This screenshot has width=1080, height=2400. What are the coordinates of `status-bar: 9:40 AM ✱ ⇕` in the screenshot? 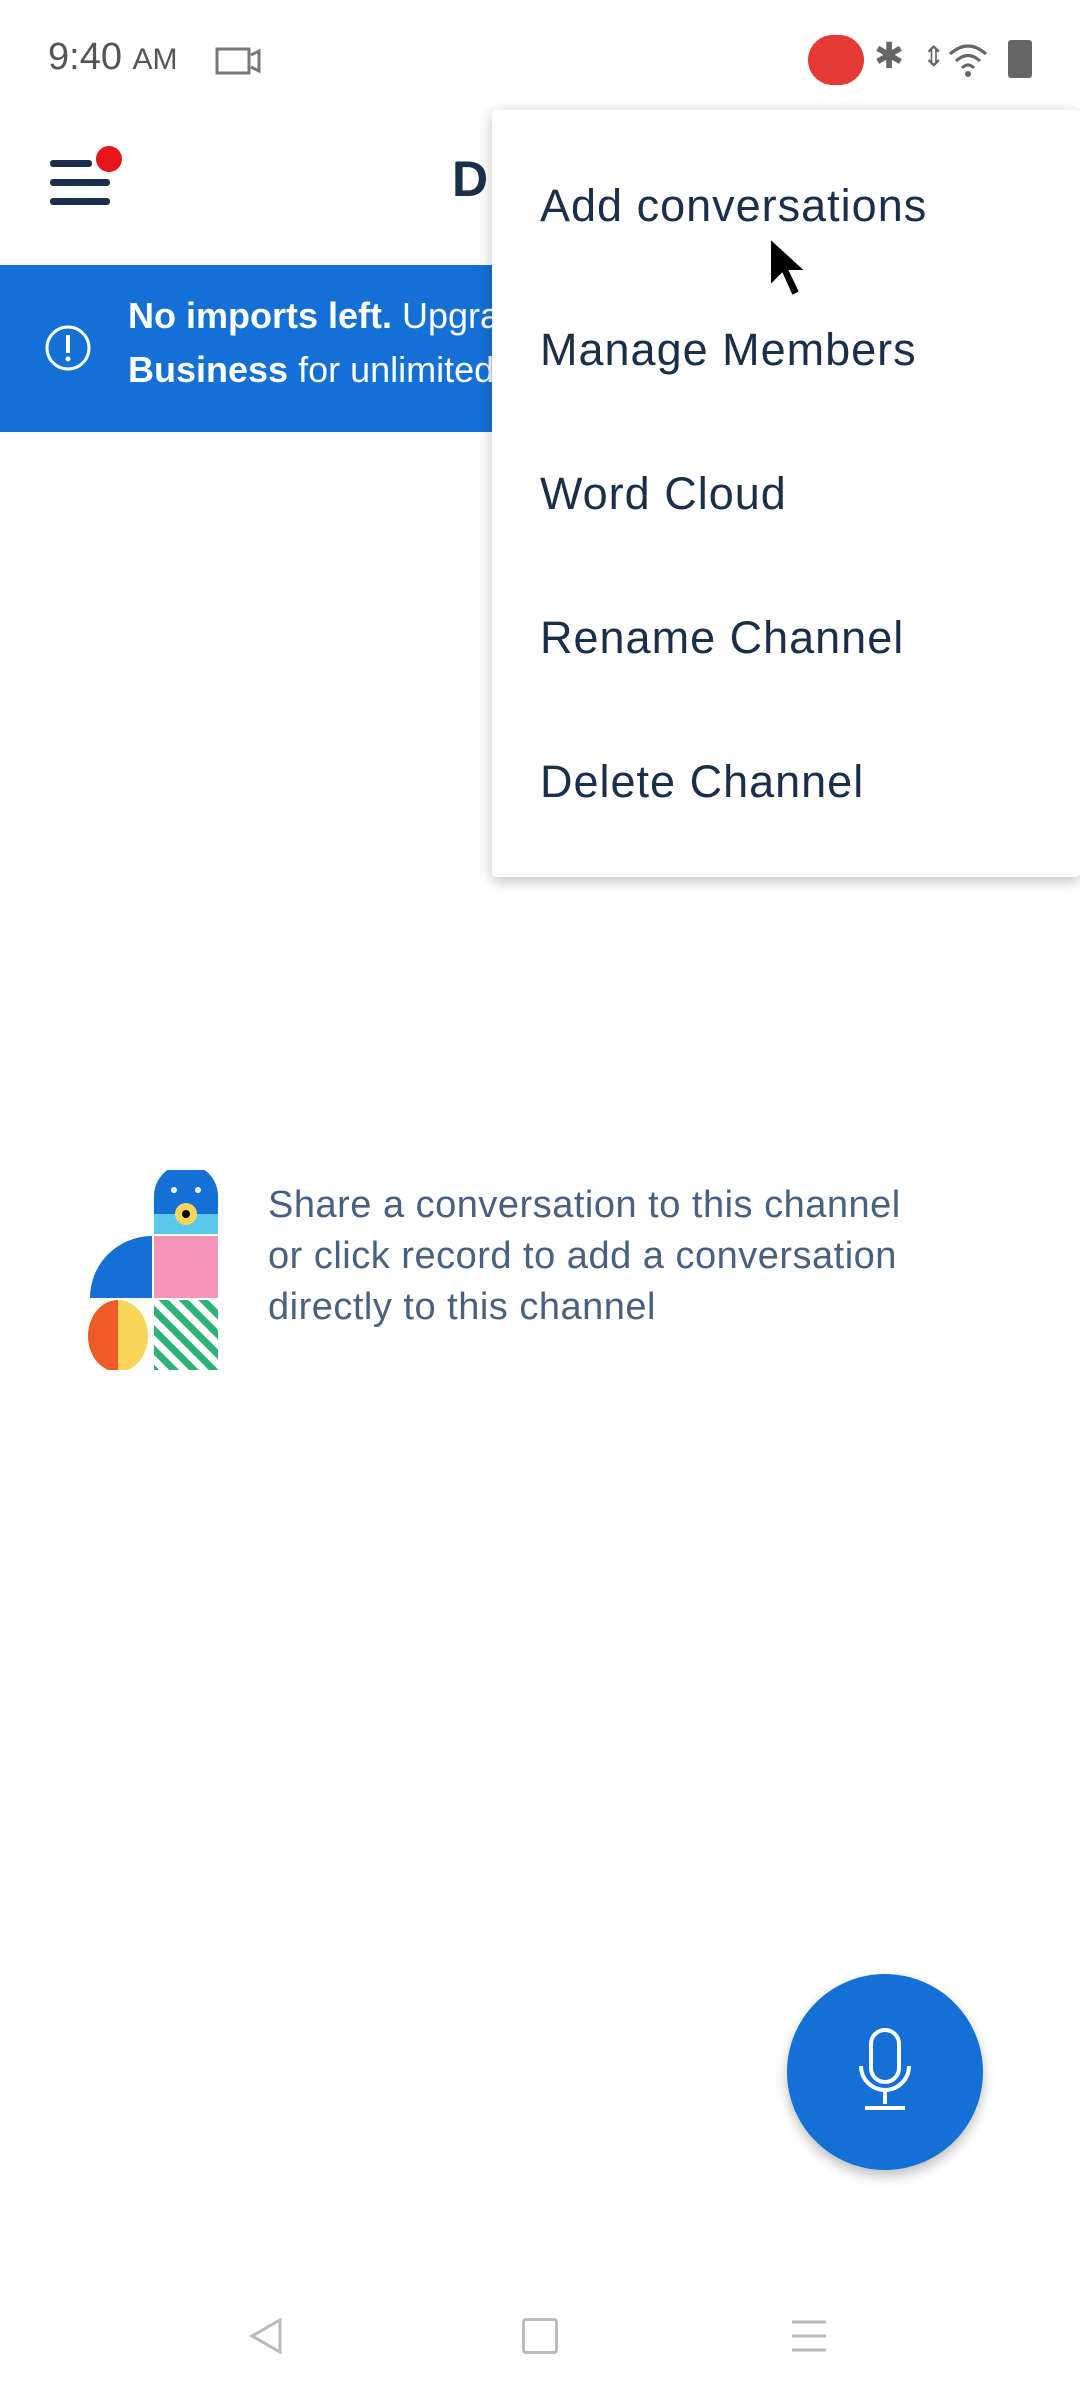 It's located at (540, 60).